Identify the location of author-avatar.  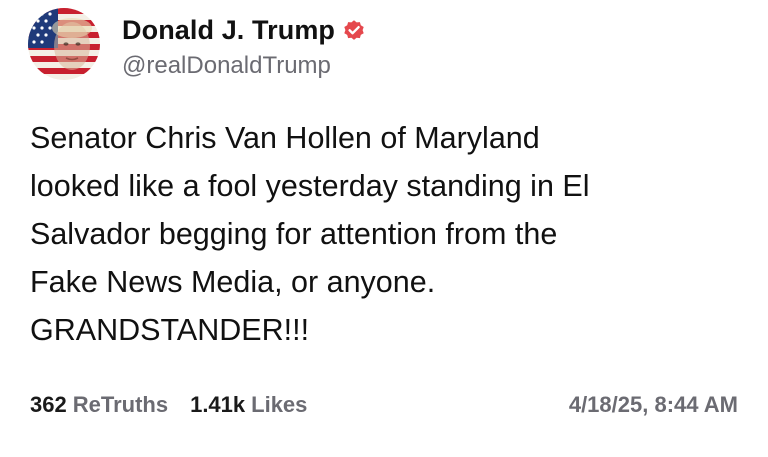
(64, 44).